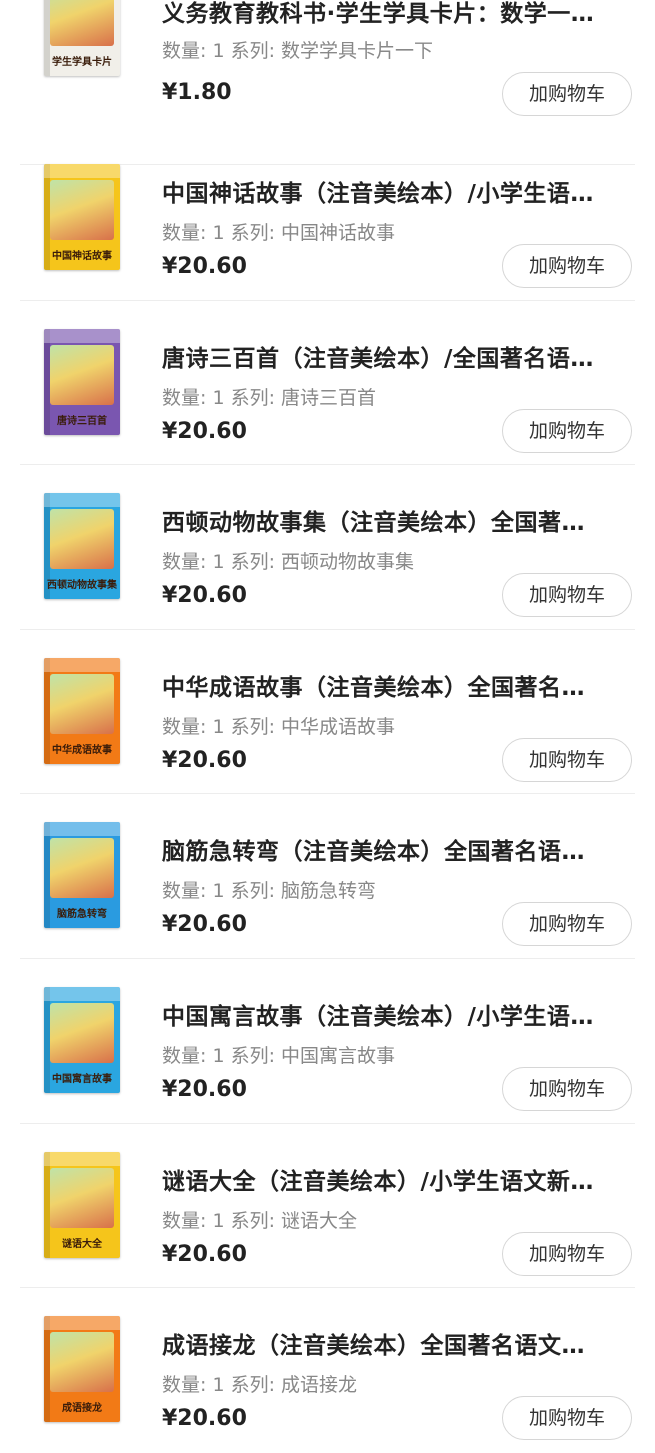  I want to click on series-label: 系列: 西顿动物故事集, so click(322, 562).